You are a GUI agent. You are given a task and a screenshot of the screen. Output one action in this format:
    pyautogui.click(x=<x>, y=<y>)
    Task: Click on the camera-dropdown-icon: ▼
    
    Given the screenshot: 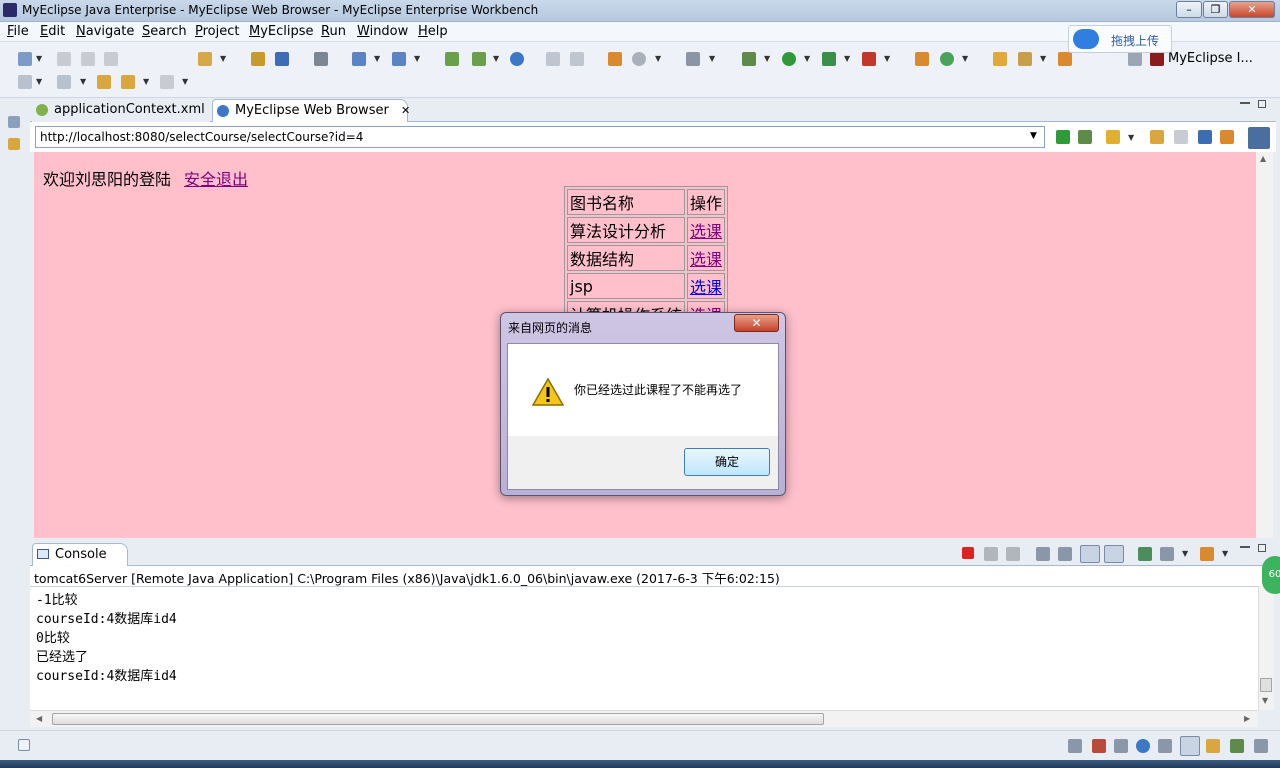 What is the action you would take?
    pyautogui.click(x=712, y=58)
    